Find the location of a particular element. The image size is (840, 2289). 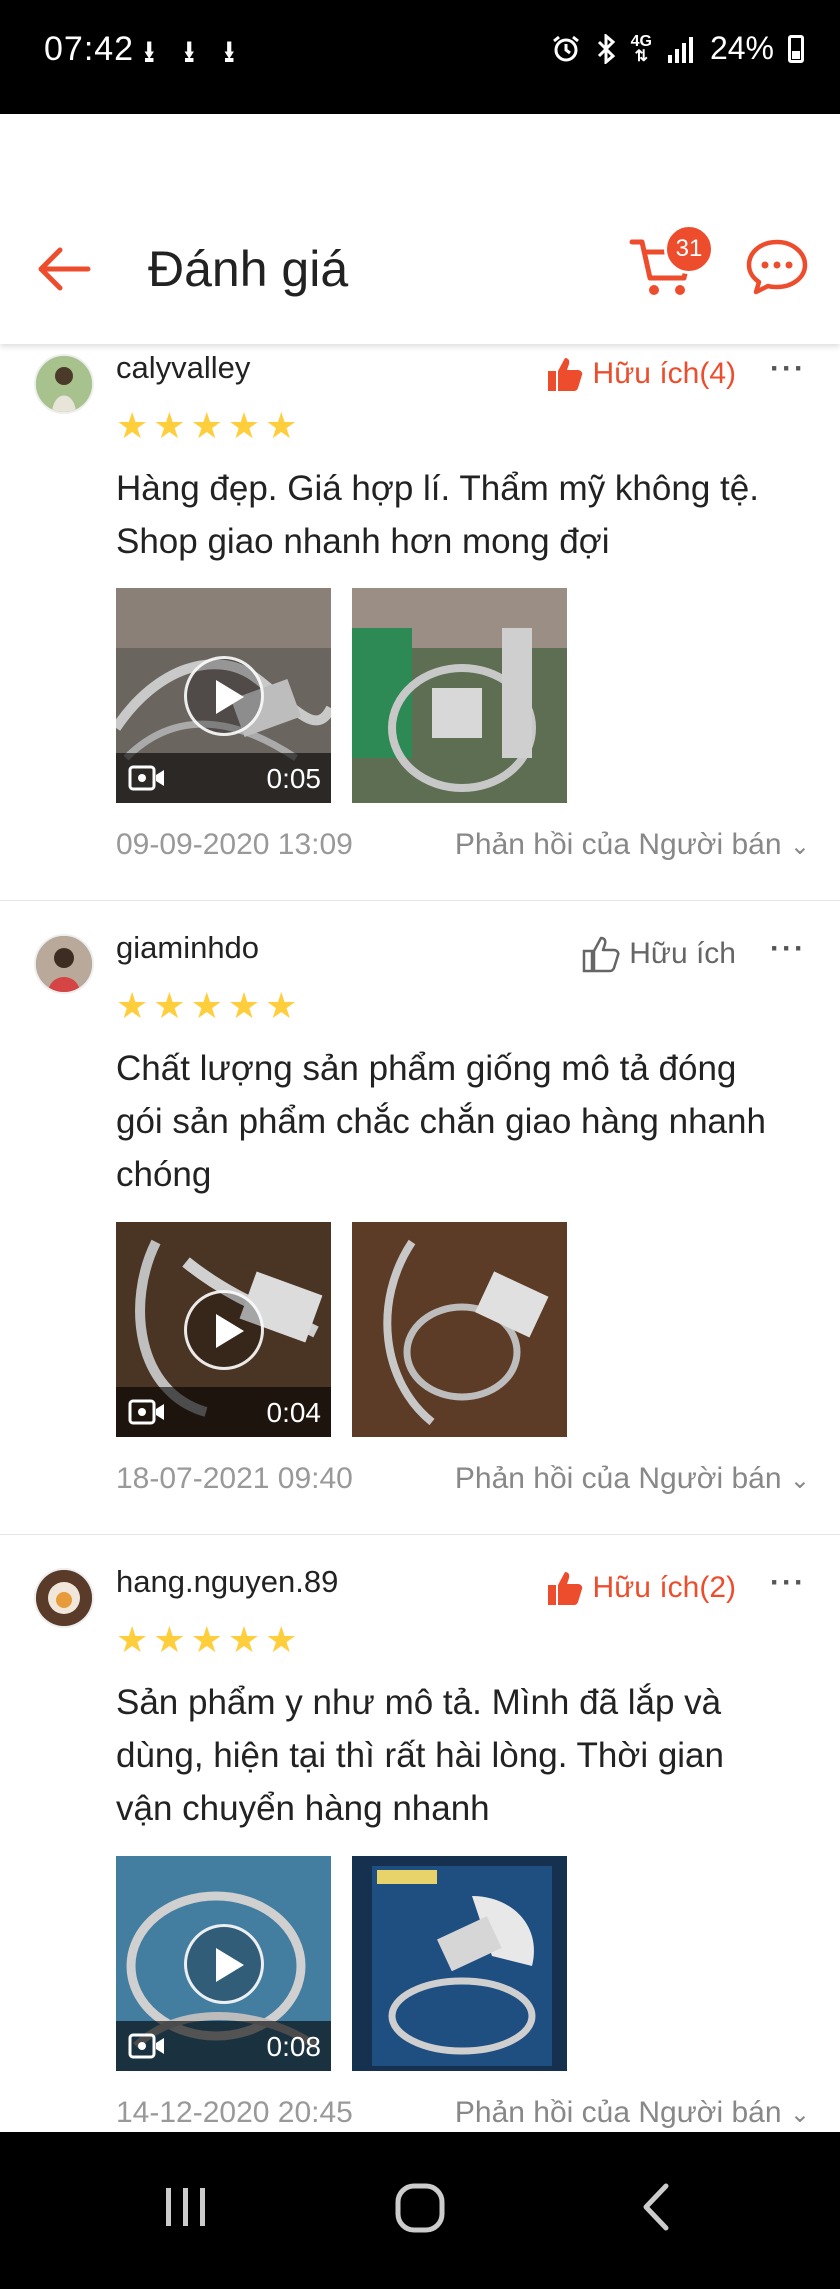

reviewer-username: hang.nguyen.89 is located at coordinates (227, 1582).